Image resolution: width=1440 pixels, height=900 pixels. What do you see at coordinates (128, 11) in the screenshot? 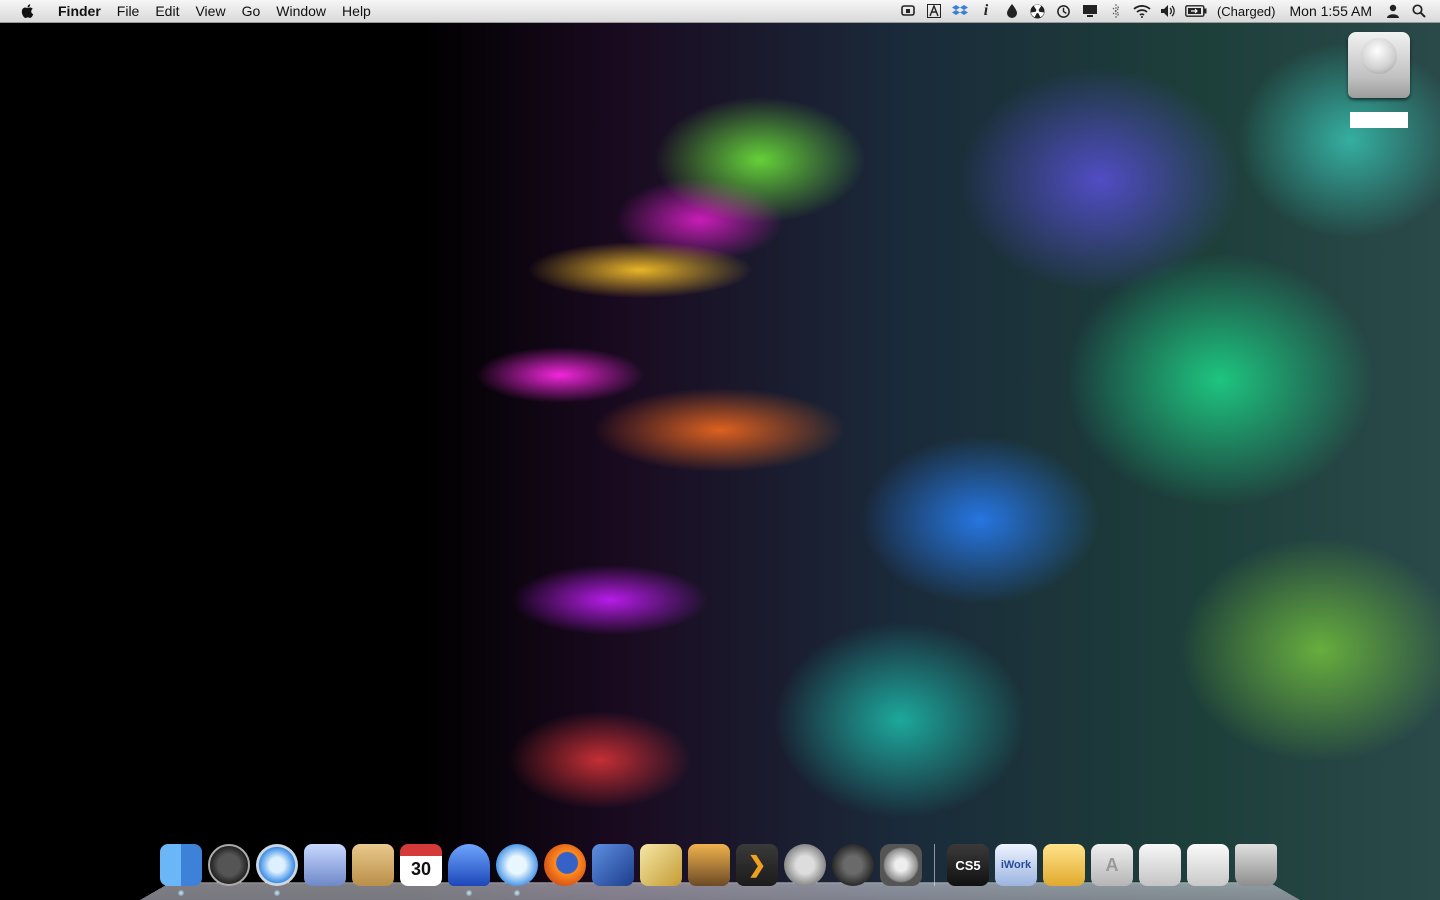
I see `menu-file: File` at bounding box center [128, 11].